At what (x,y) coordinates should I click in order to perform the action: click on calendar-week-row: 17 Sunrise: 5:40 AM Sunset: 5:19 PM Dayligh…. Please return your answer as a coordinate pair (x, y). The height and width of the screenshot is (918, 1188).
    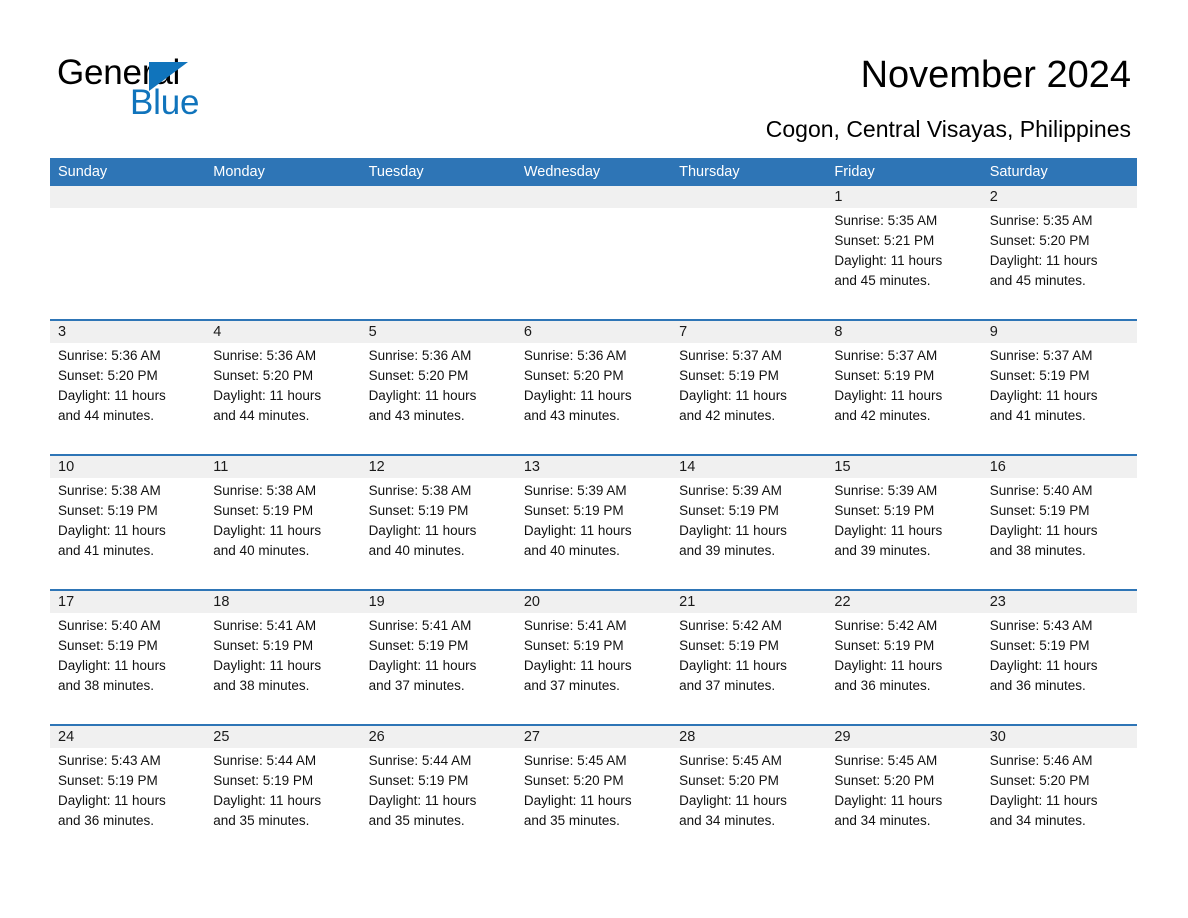
    Looking at the image, I should click on (593, 656).